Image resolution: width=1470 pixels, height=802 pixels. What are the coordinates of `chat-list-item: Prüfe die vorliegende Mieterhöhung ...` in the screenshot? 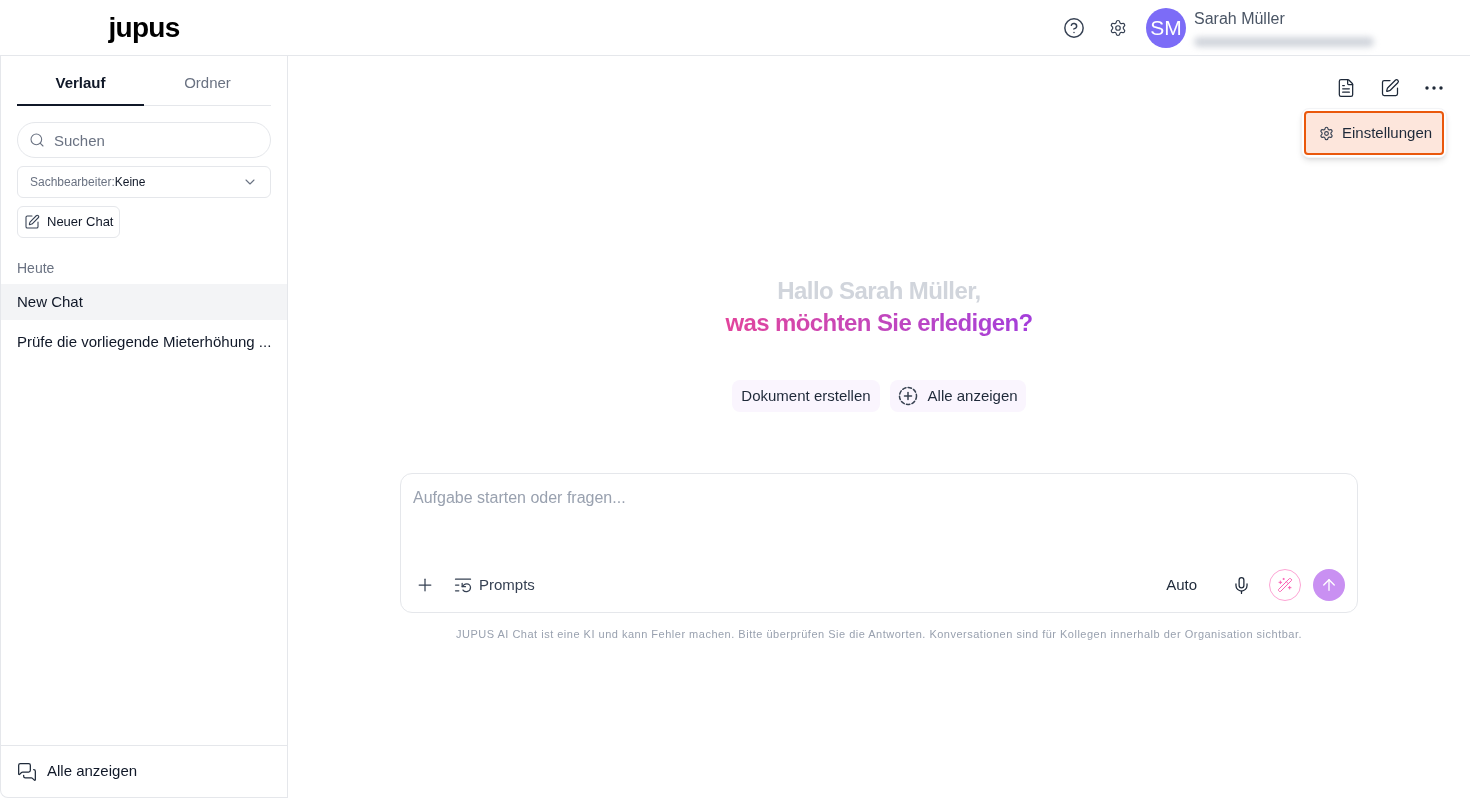 It's located at (144, 342).